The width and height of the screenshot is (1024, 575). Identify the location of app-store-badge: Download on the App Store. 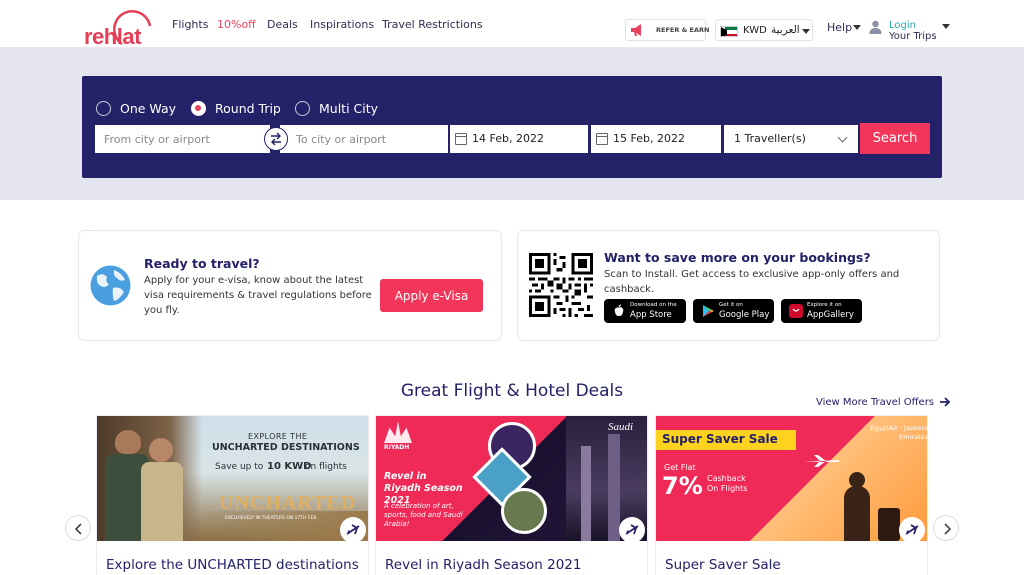
(645, 311).